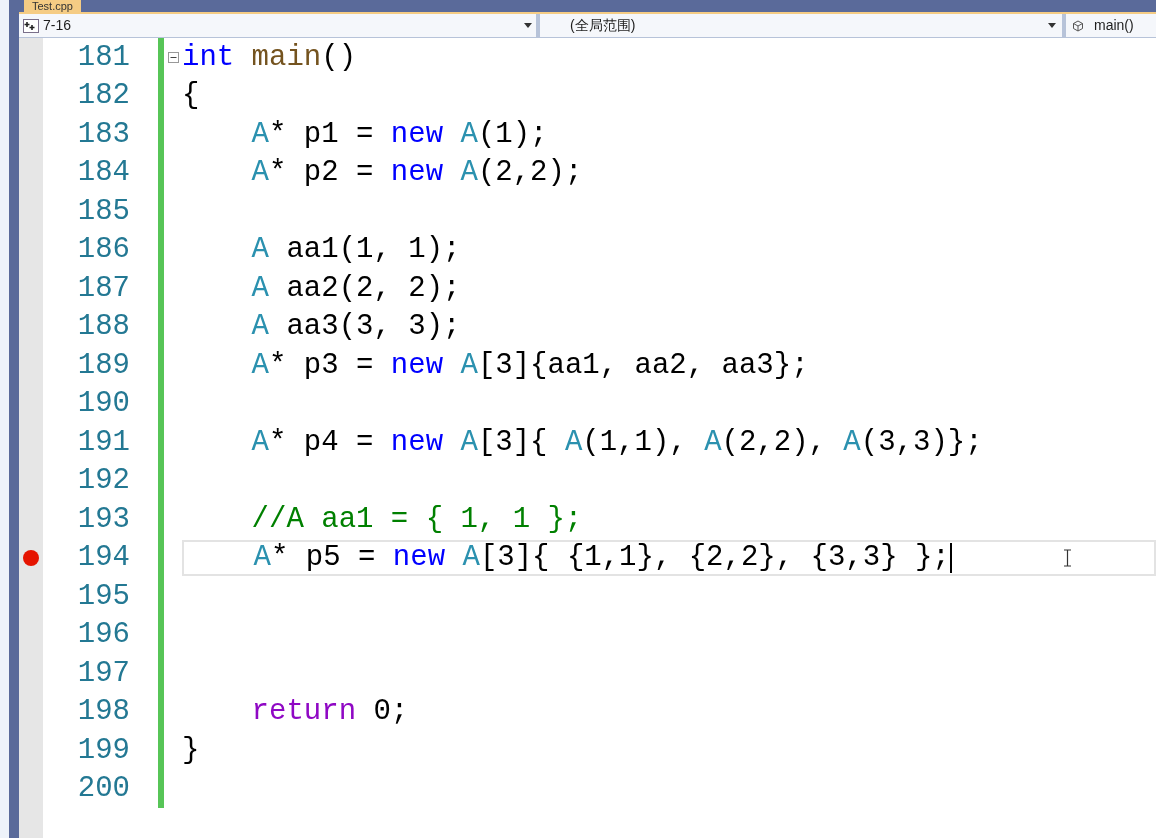 The image size is (1156, 838). Describe the element at coordinates (355, 250) in the screenshot. I see `code-line: A aa1(1, 1);` at that location.